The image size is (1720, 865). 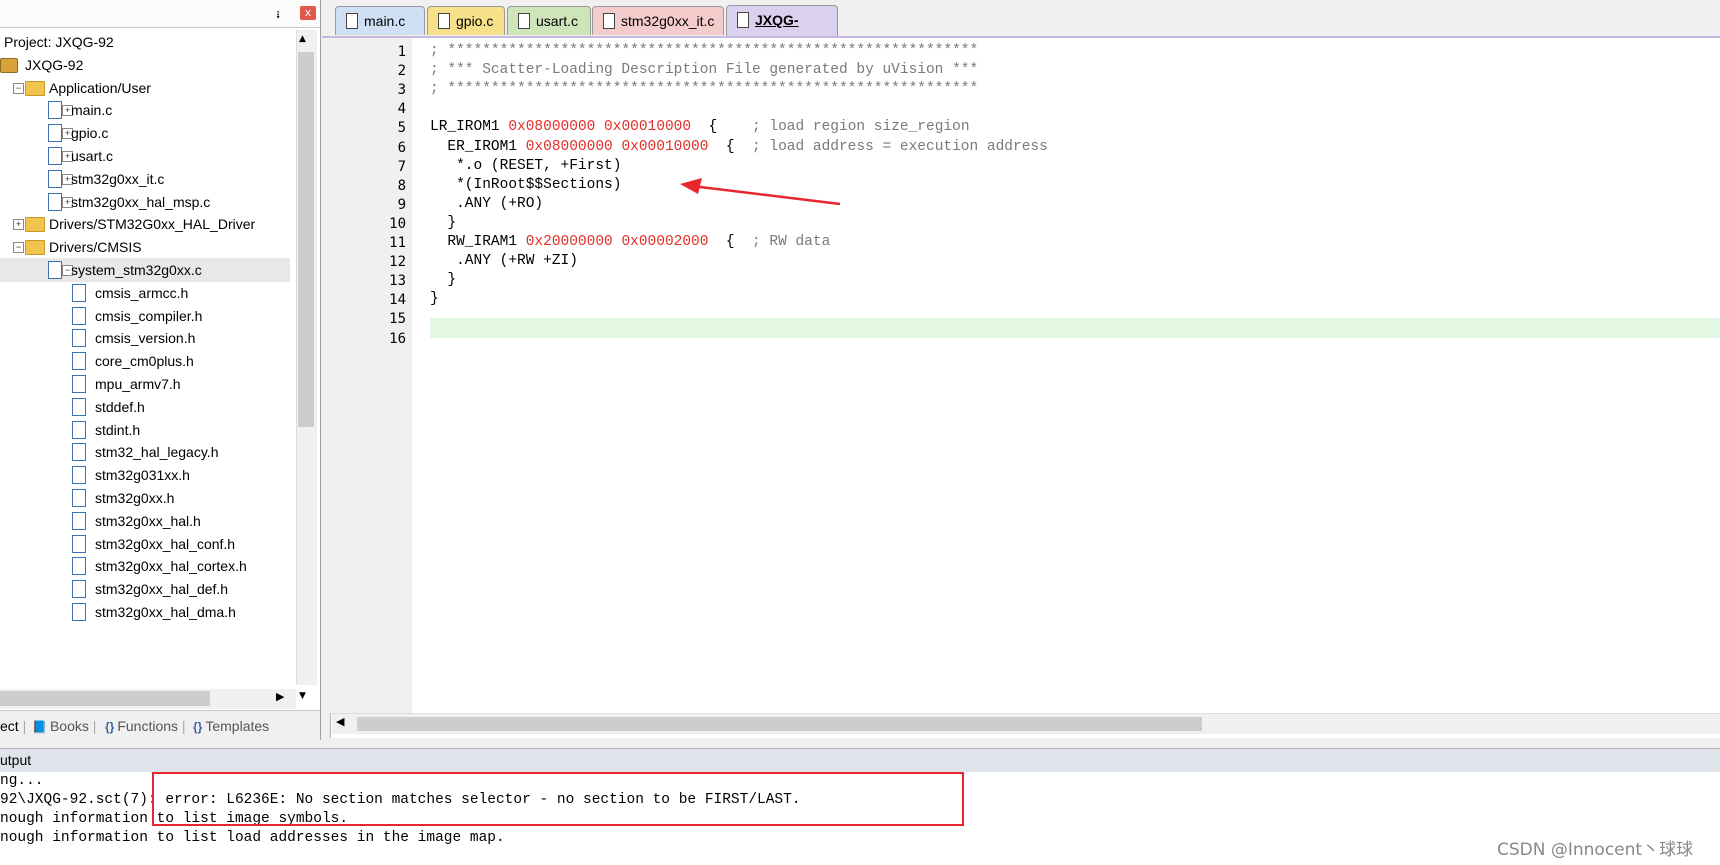 I want to click on scroll-left-icon: ◀, so click(x=340, y=721).